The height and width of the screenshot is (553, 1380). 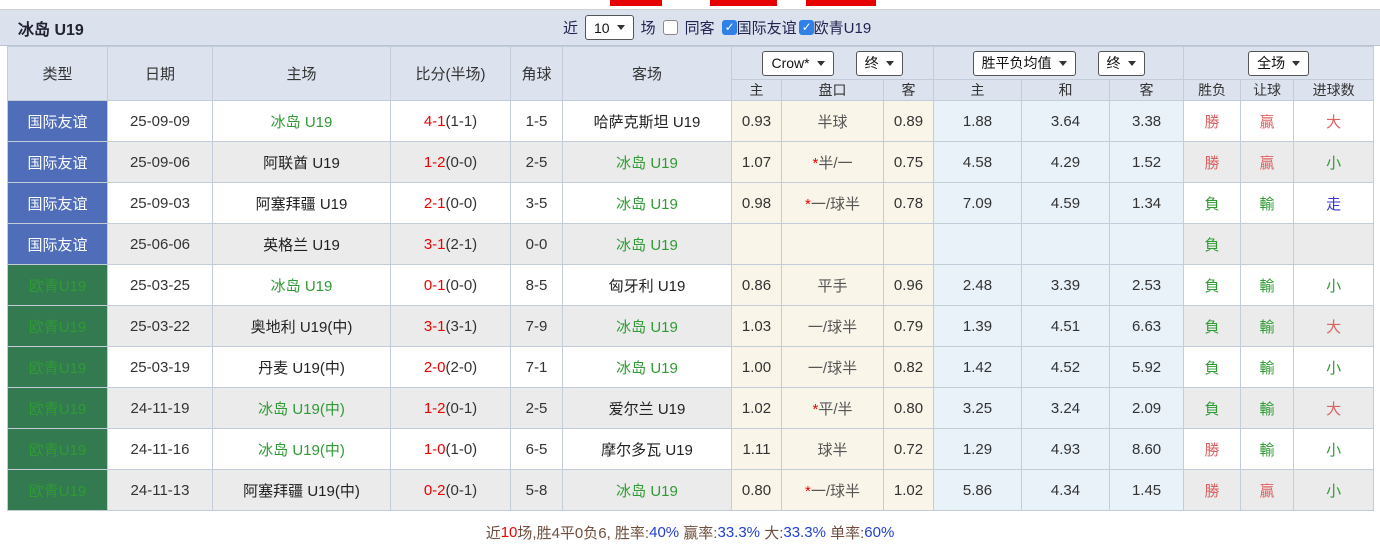 What do you see at coordinates (908, 408) in the screenshot?
I see `odds-away-cell: 0.80` at bounding box center [908, 408].